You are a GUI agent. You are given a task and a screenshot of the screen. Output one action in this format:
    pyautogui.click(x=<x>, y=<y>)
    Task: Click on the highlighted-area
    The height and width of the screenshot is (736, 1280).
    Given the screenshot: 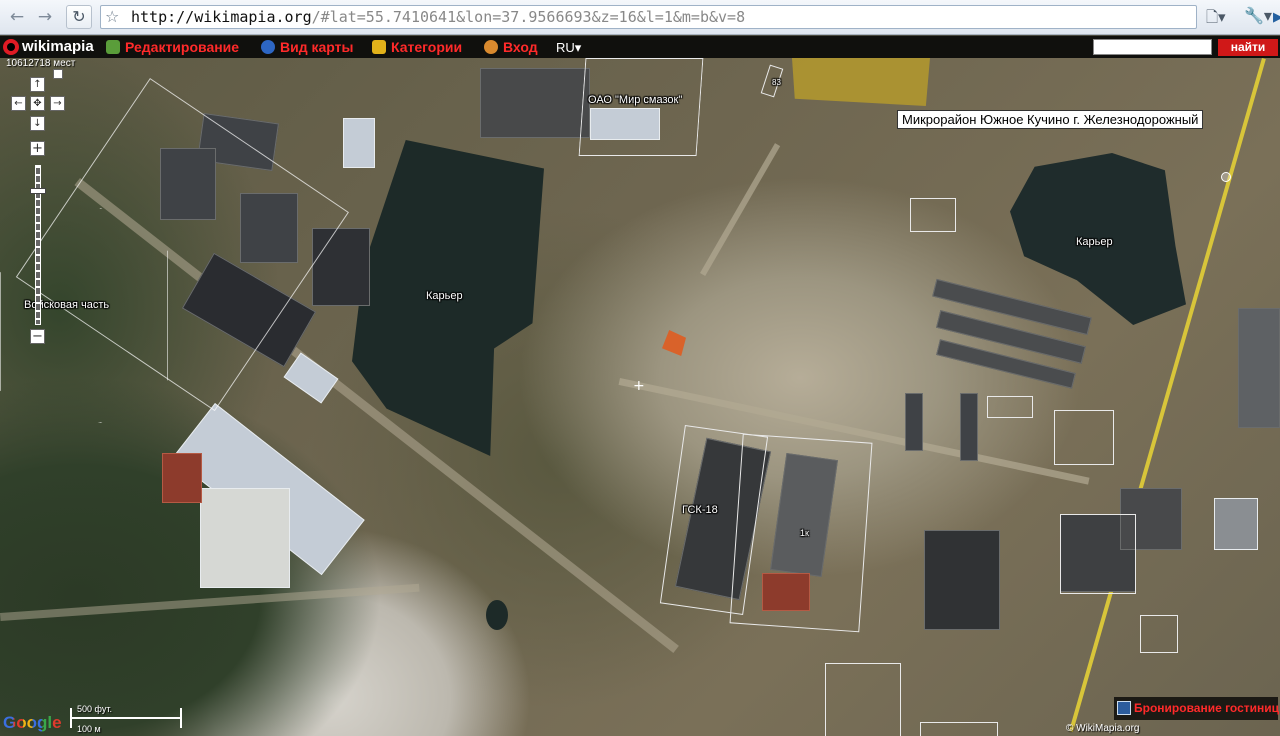 What is the action you would take?
    pyautogui.click(x=861, y=82)
    